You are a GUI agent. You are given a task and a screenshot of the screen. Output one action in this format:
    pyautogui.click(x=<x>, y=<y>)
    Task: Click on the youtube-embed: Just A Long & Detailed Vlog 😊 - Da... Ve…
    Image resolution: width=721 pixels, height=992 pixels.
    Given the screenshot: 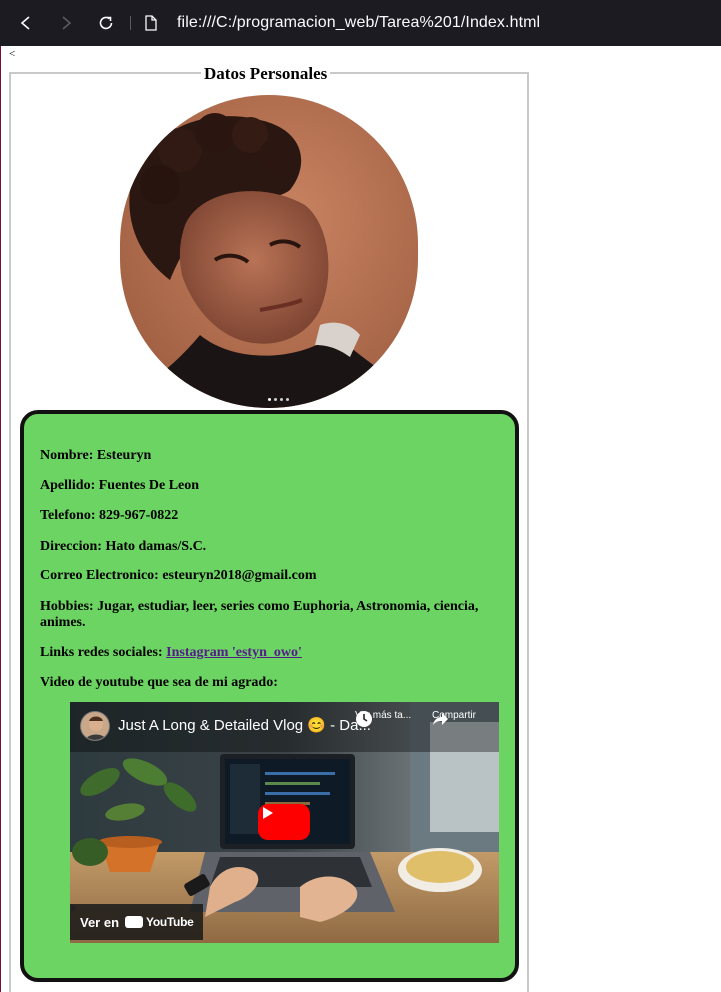 What is the action you would take?
    pyautogui.click(x=284, y=822)
    